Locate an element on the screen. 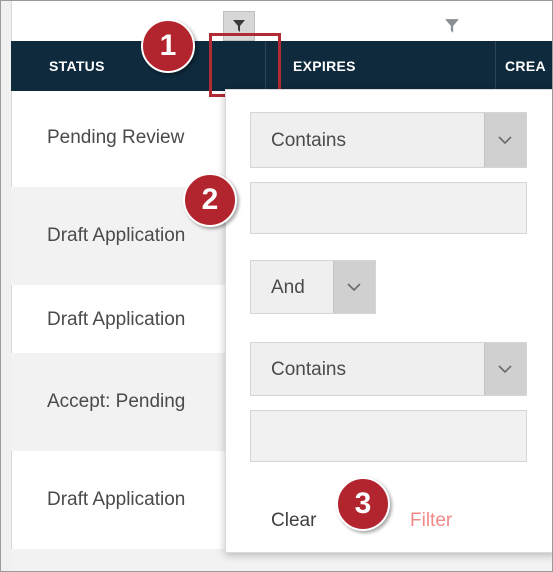  operator-select-2-value: Contains is located at coordinates (308, 369).